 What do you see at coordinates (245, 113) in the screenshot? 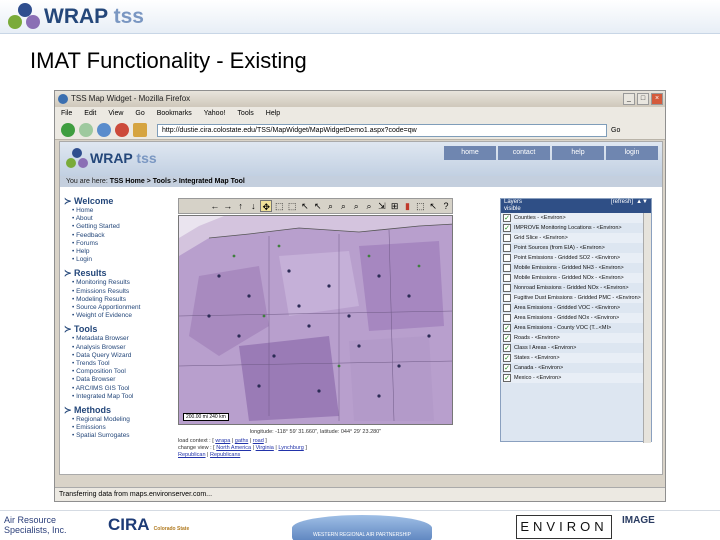
I see `menu-tools: Tools` at bounding box center [245, 113].